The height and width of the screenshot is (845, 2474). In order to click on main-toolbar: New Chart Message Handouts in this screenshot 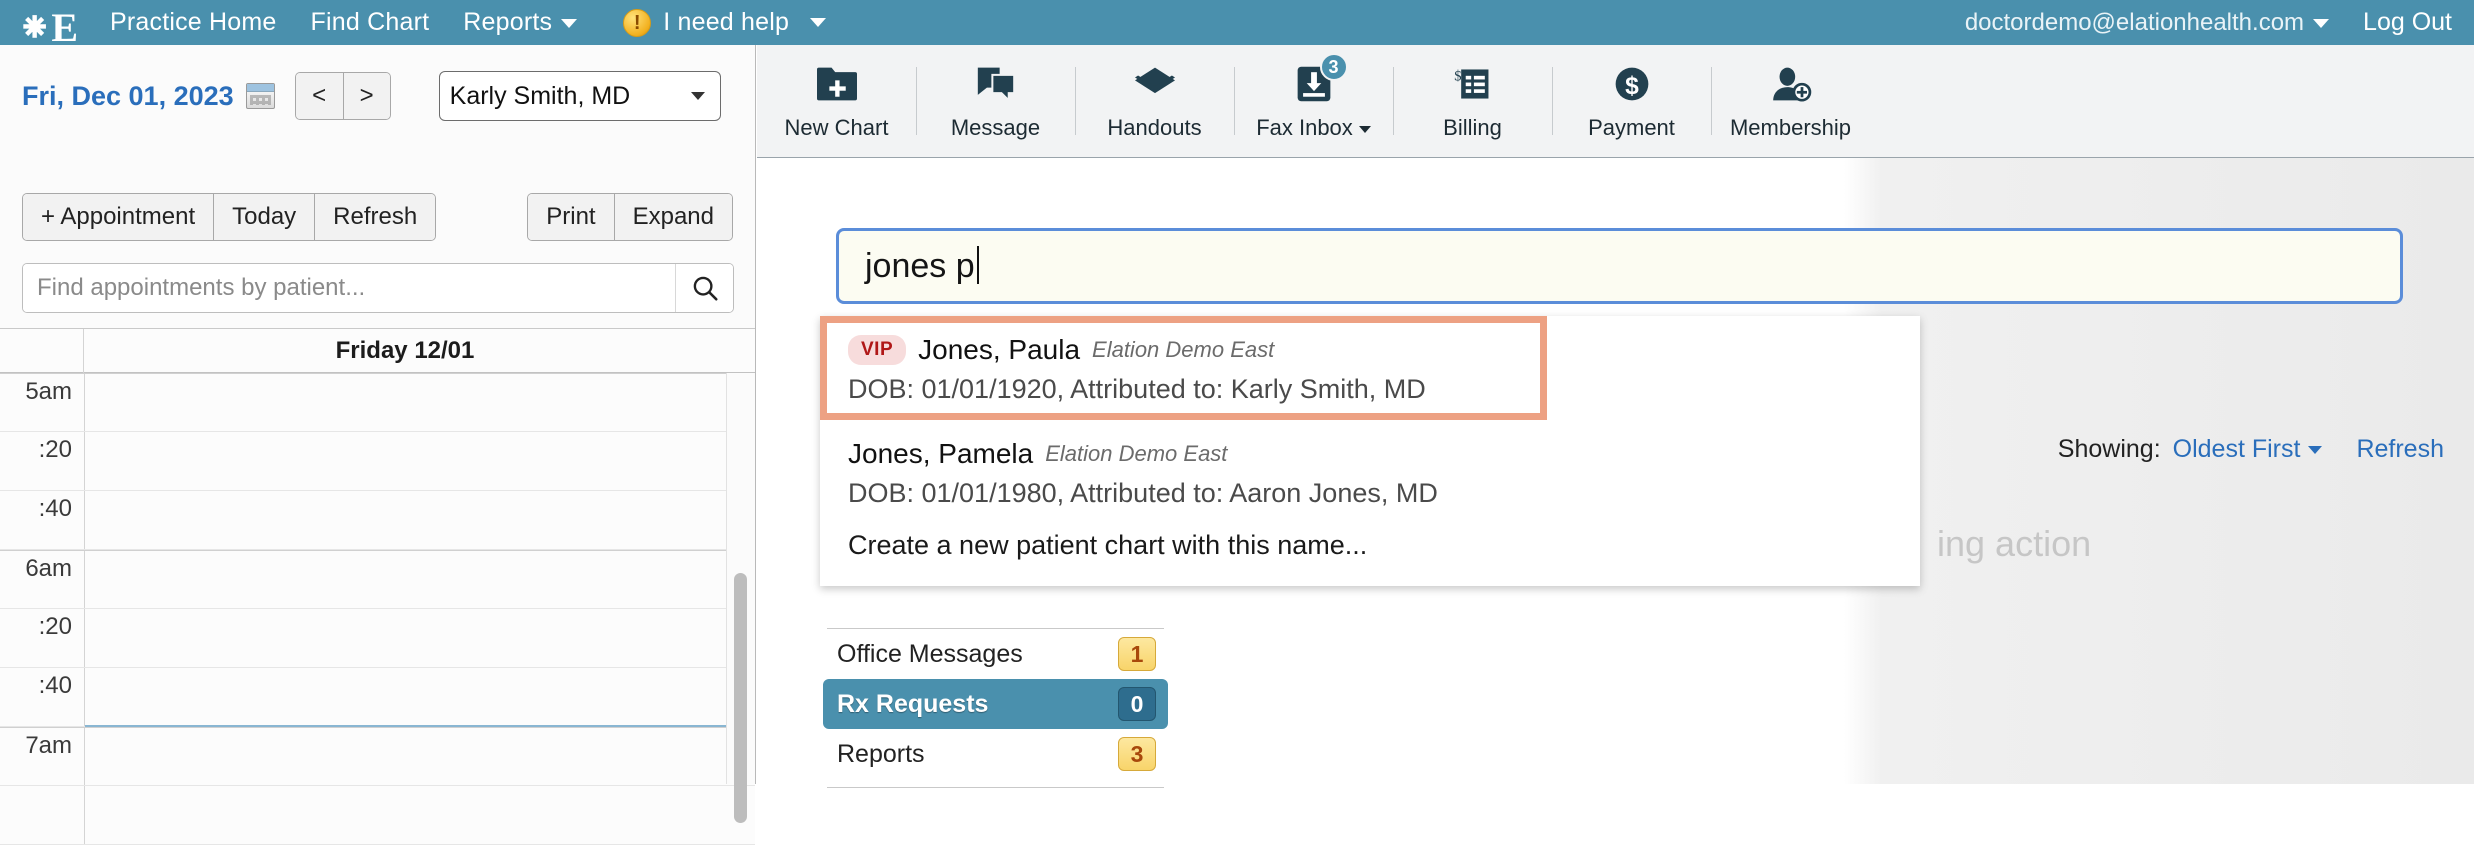, I will do `click(1615, 101)`.